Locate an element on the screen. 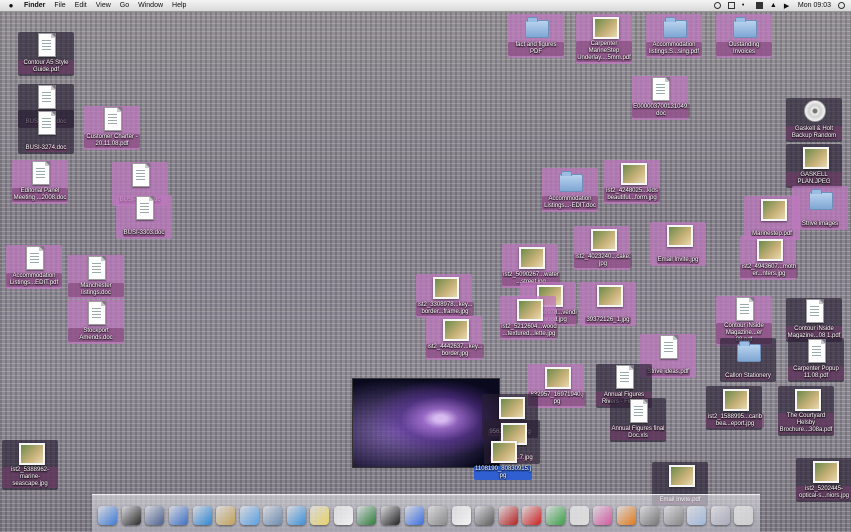 This screenshot has width=851, height=532. menu-help: Help is located at coordinates (179, 5).